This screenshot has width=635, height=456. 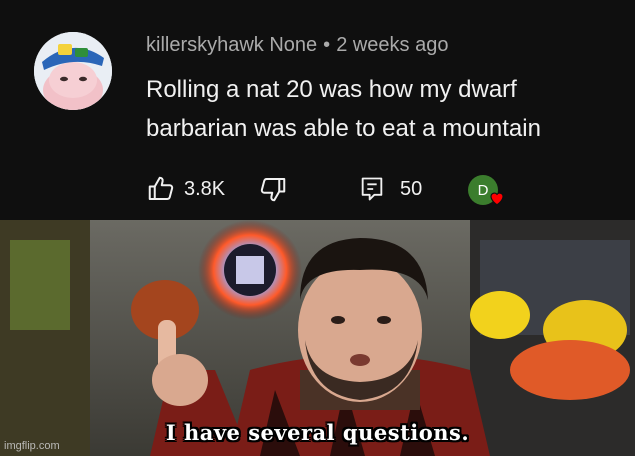 What do you see at coordinates (372, 189) in the screenshot?
I see `comment-icon` at bounding box center [372, 189].